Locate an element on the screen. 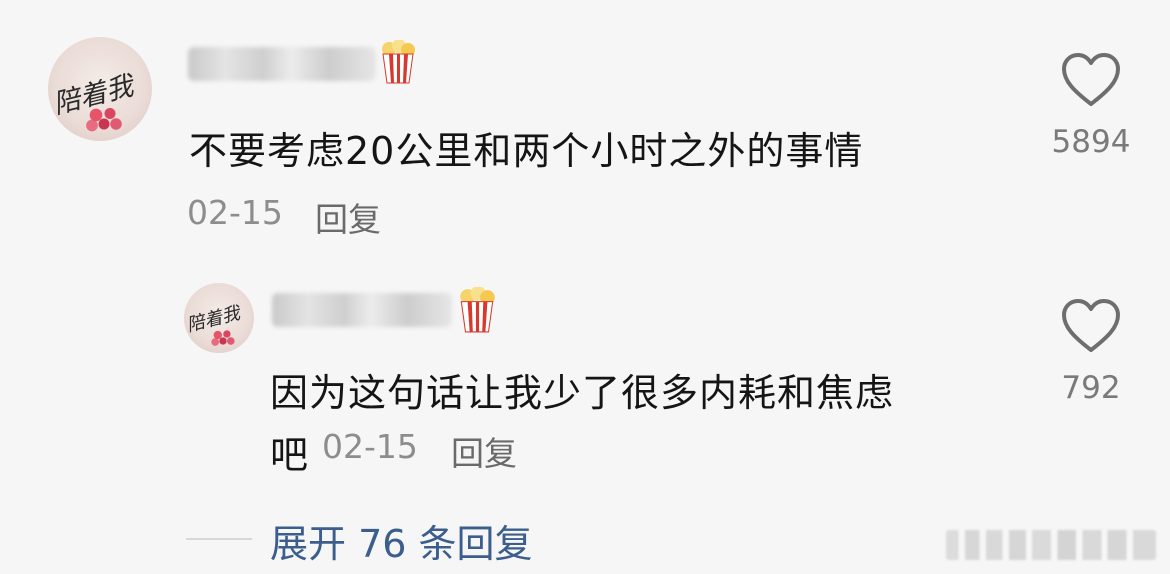  expand-divider is located at coordinates (219, 539).